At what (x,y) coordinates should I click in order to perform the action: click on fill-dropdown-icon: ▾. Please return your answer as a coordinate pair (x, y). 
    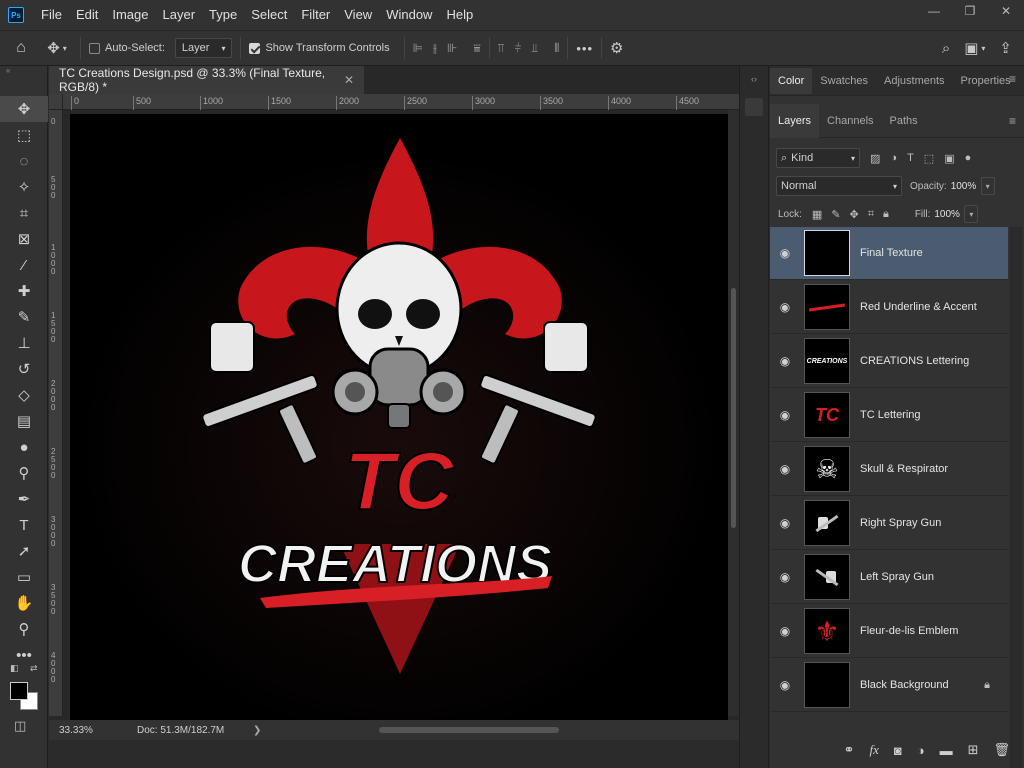
    Looking at the image, I should click on (971, 214).